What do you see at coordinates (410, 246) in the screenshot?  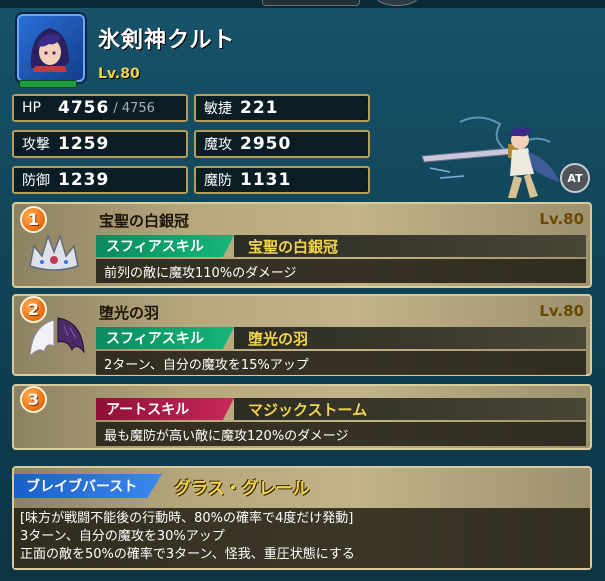 I see `sphere-skill-name: 宝聖の白銀冠` at bounding box center [410, 246].